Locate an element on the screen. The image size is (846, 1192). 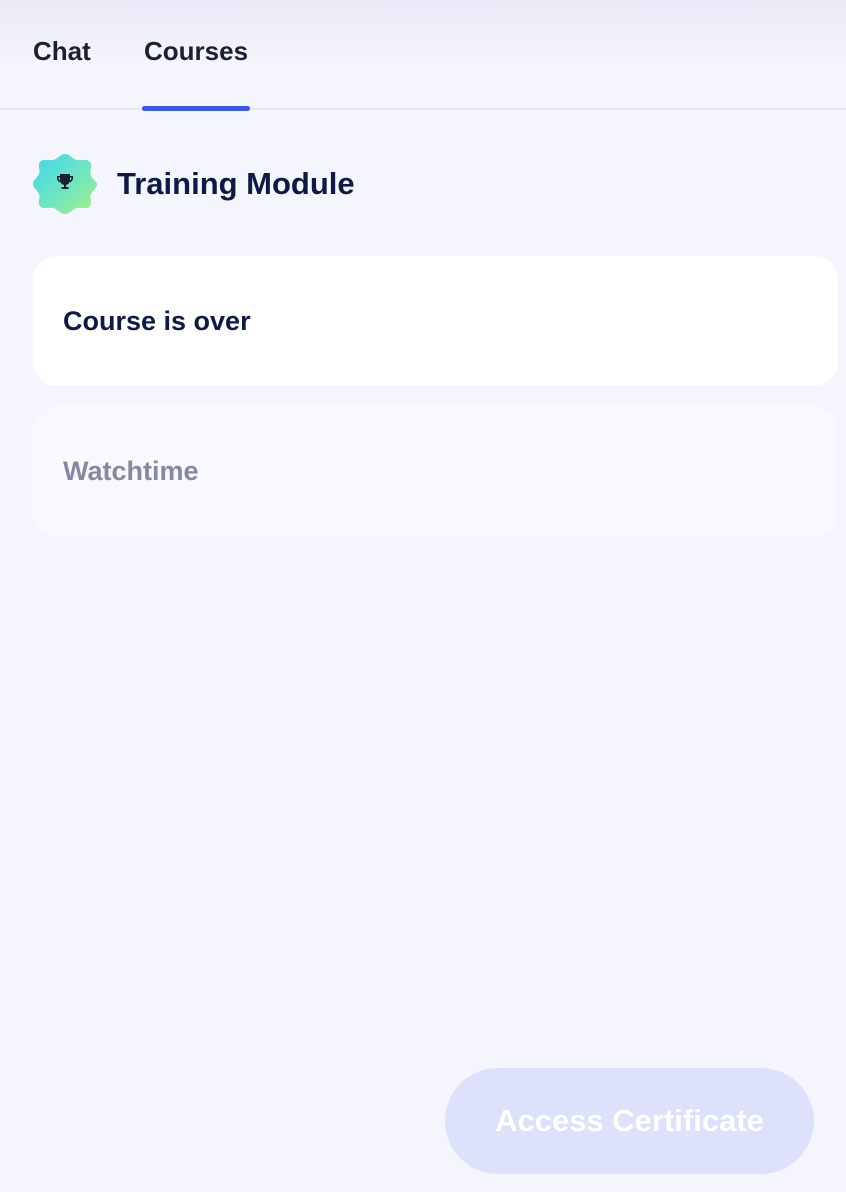
module-header: Training Module is located at coordinates (194, 184).